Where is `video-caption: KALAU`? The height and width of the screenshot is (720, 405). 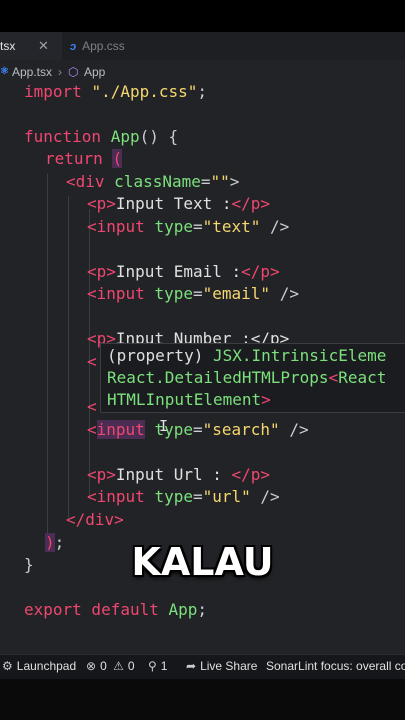 video-caption: KALAU is located at coordinates (202, 562).